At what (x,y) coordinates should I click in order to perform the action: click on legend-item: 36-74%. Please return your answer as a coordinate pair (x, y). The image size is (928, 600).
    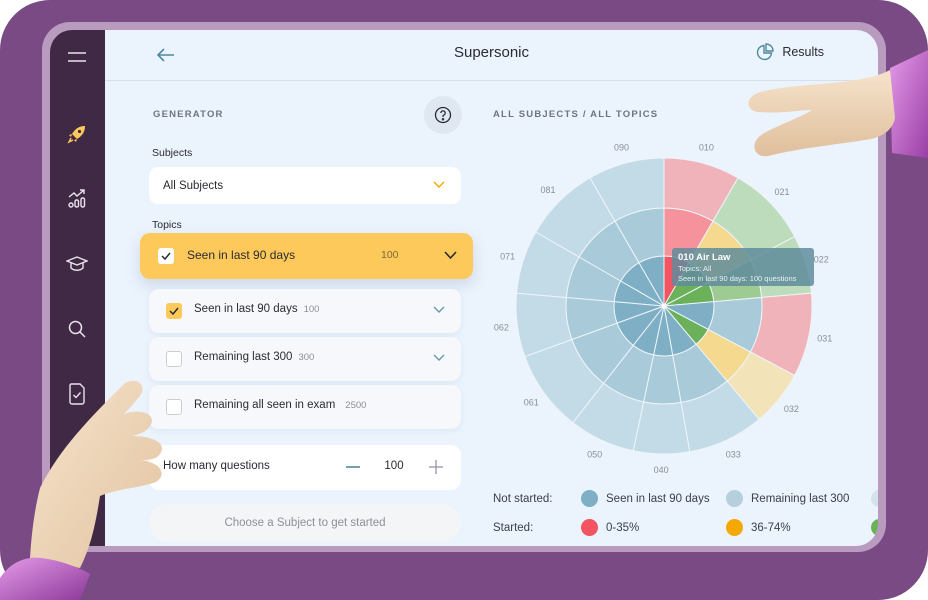
    Looking at the image, I should click on (758, 527).